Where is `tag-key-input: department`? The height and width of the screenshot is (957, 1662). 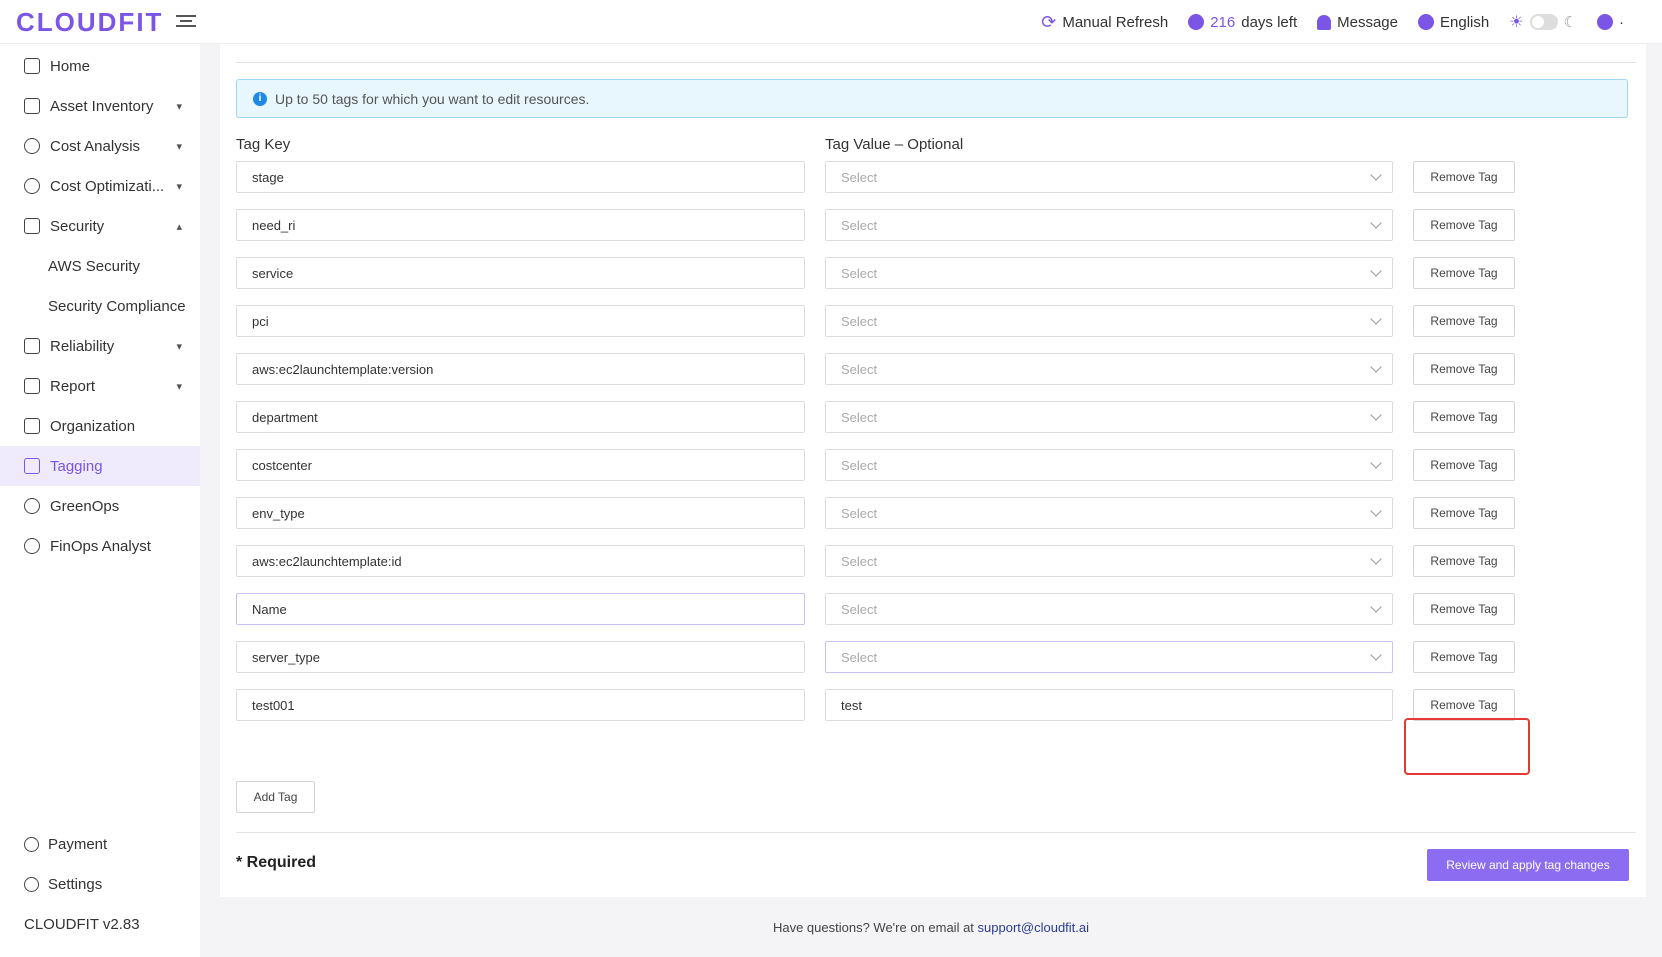
tag-key-input: department is located at coordinates (520, 417).